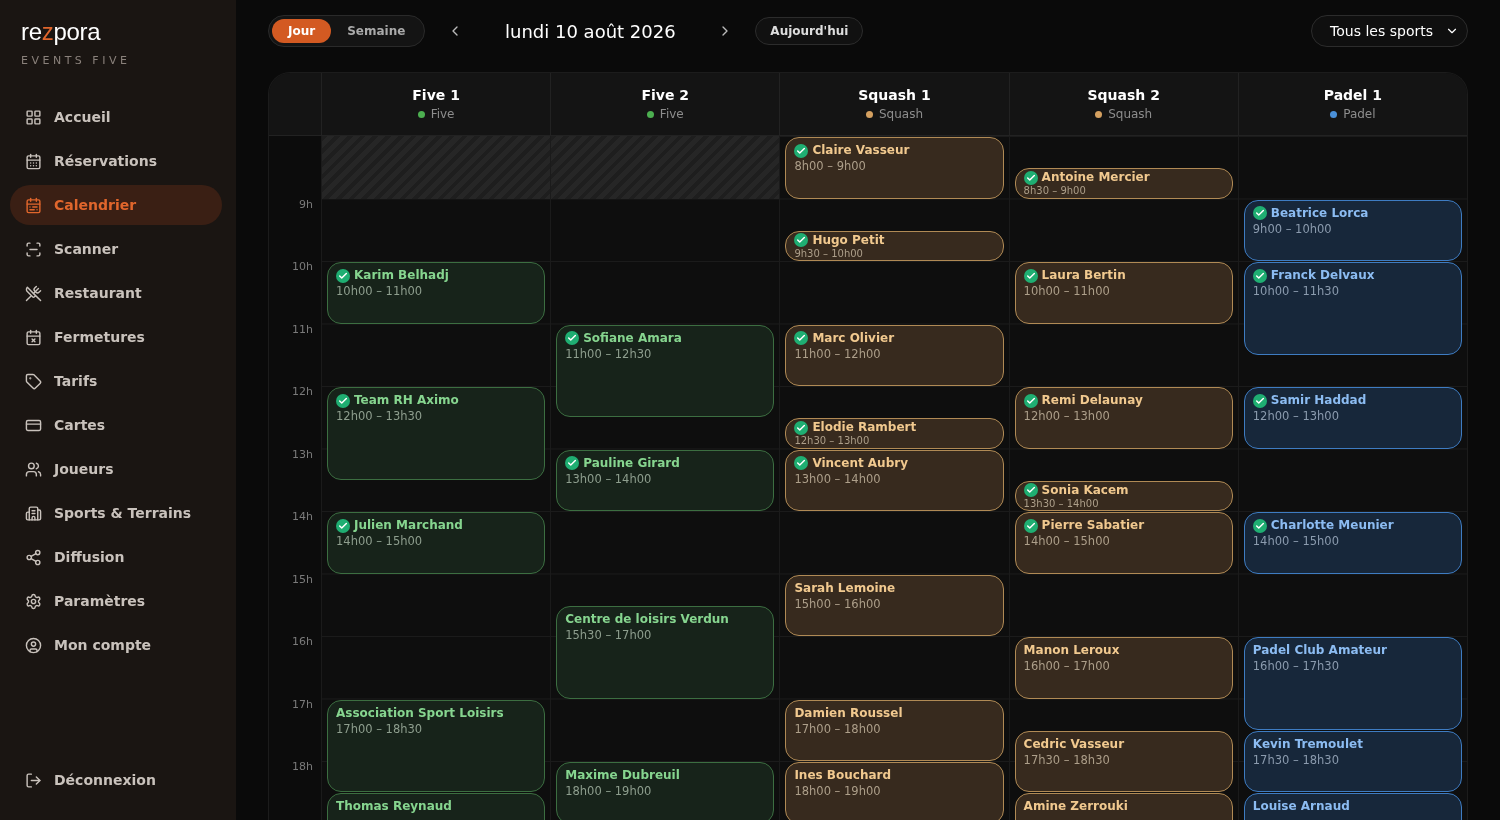 The height and width of the screenshot is (820, 1500). I want to click on booking-card: Vincent Aubry 13h00 – 14h00, so click(894, 480).